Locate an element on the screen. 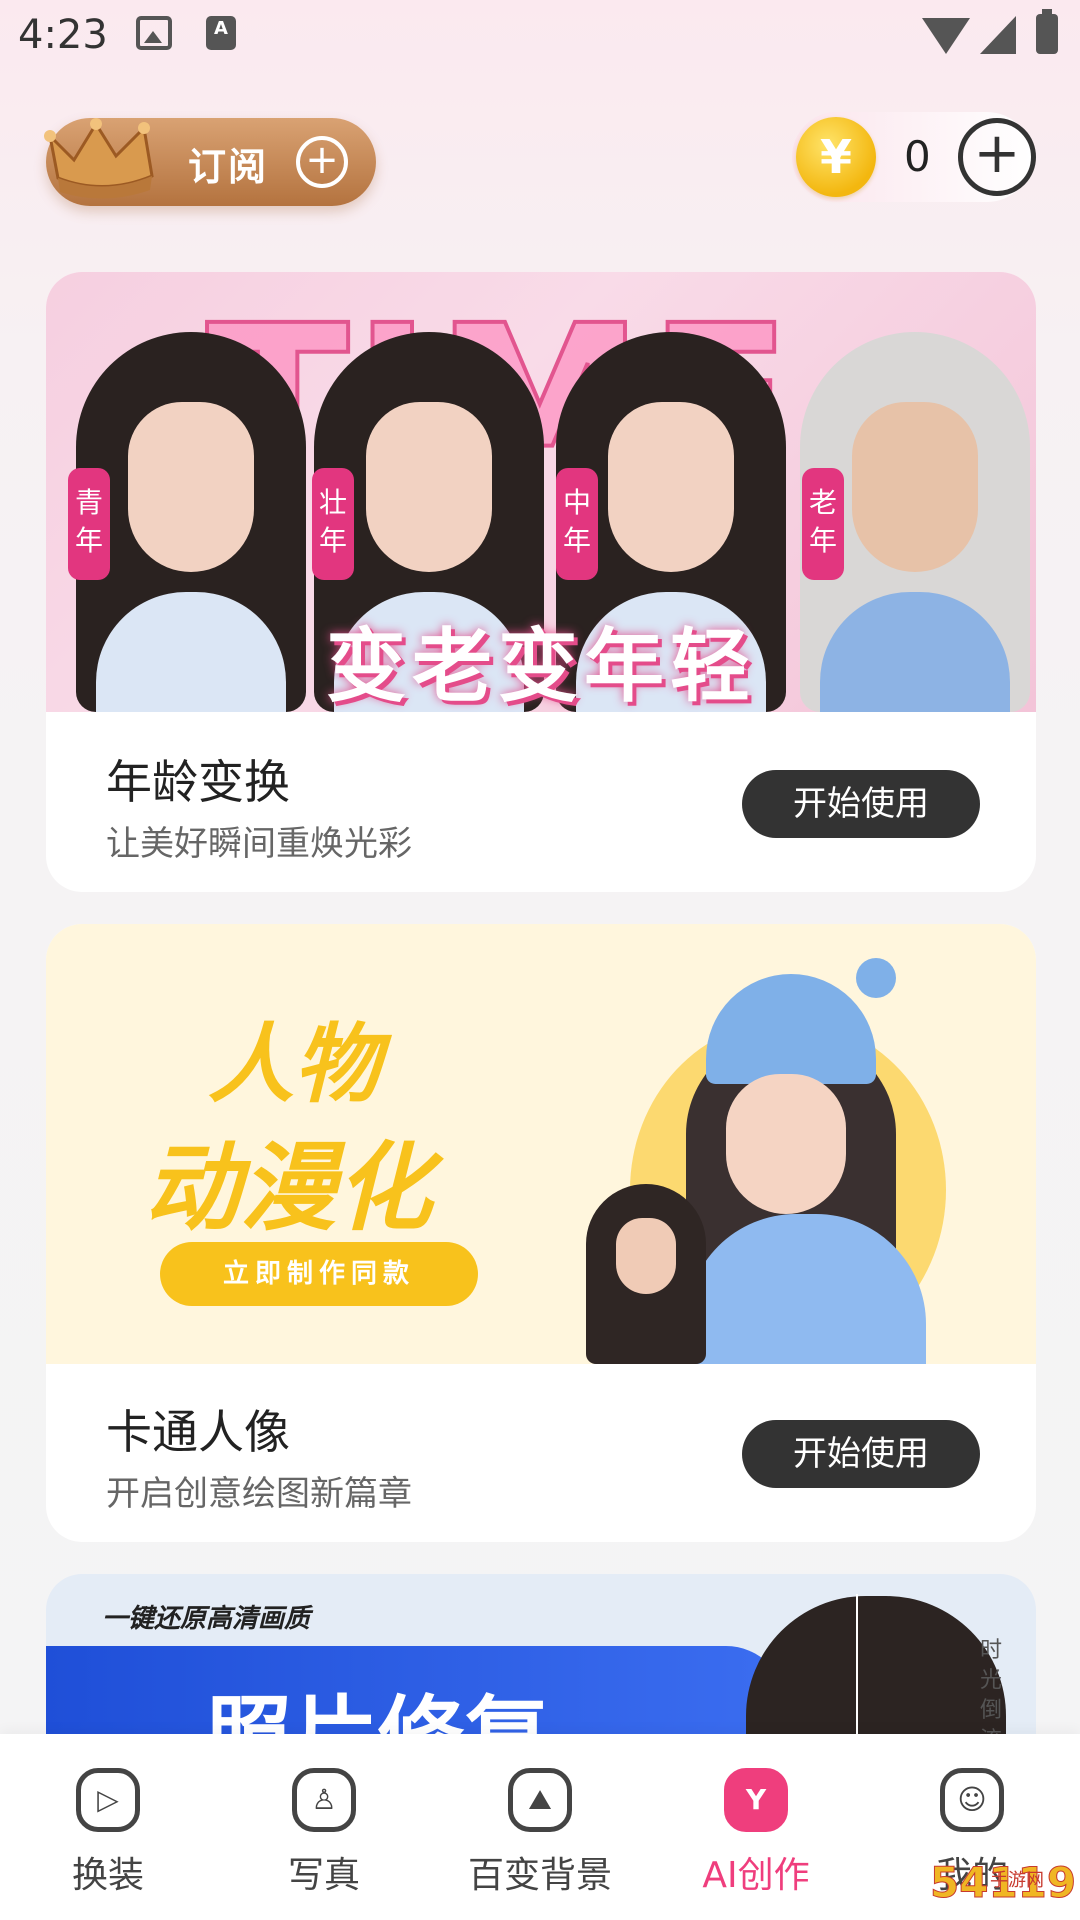 The height and width of the screenshot is (1920, 1080). coin-icon: ¥ is located at coordinates (836, 157).